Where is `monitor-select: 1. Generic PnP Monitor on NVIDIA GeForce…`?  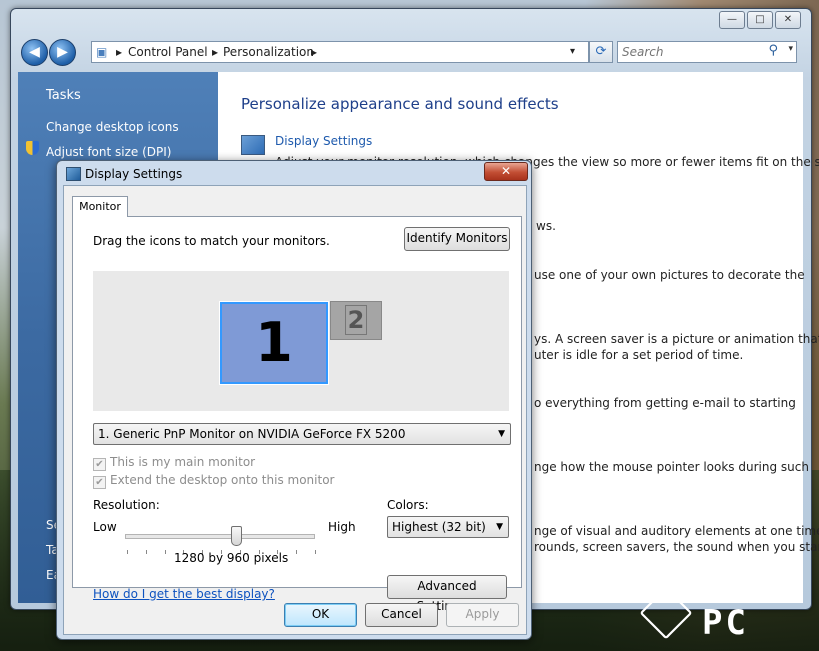 monitor-select: 1. Generic PnP Monitor on NVIDIA GeForce… is located at coordinates (302, 434).